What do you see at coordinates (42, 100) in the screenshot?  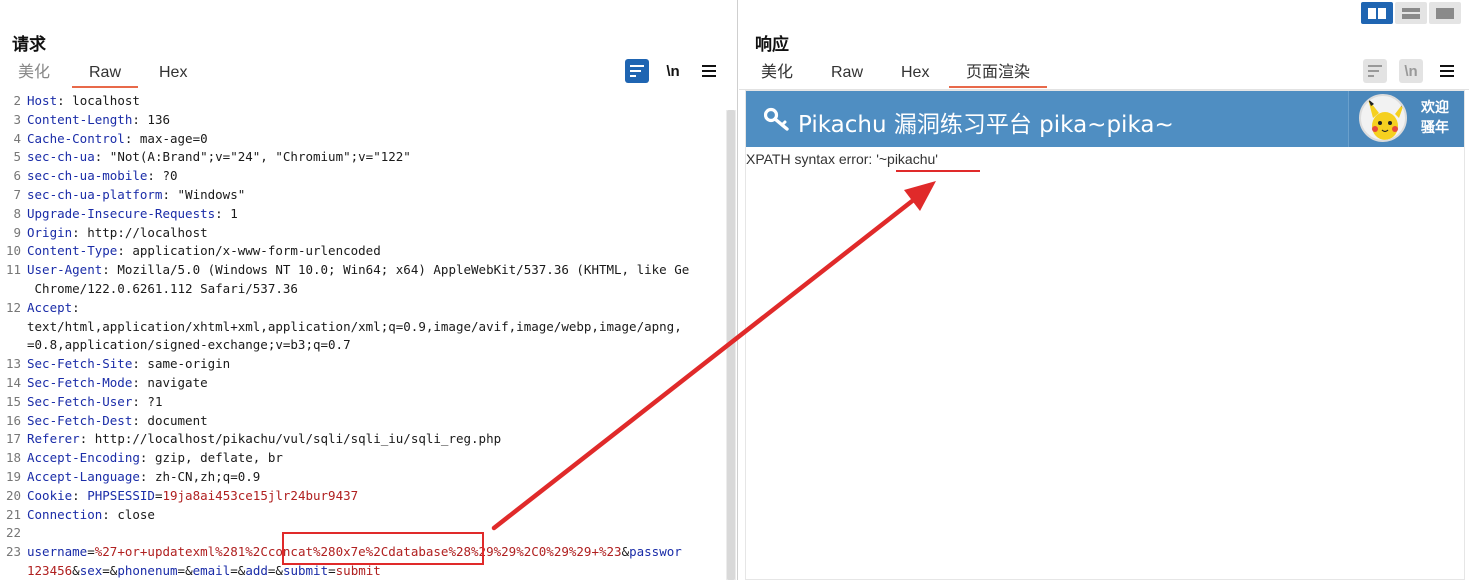 I see `header-key: Host` at bounding box center [42, 100].